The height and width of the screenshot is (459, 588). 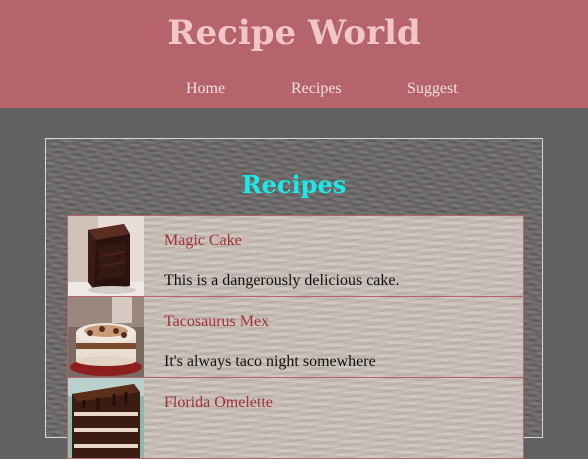 What do you see at coordinates (316, 89) in the screenshot?
I see `nav-recipes-link: Recipes` at bounding box center [316, 89].